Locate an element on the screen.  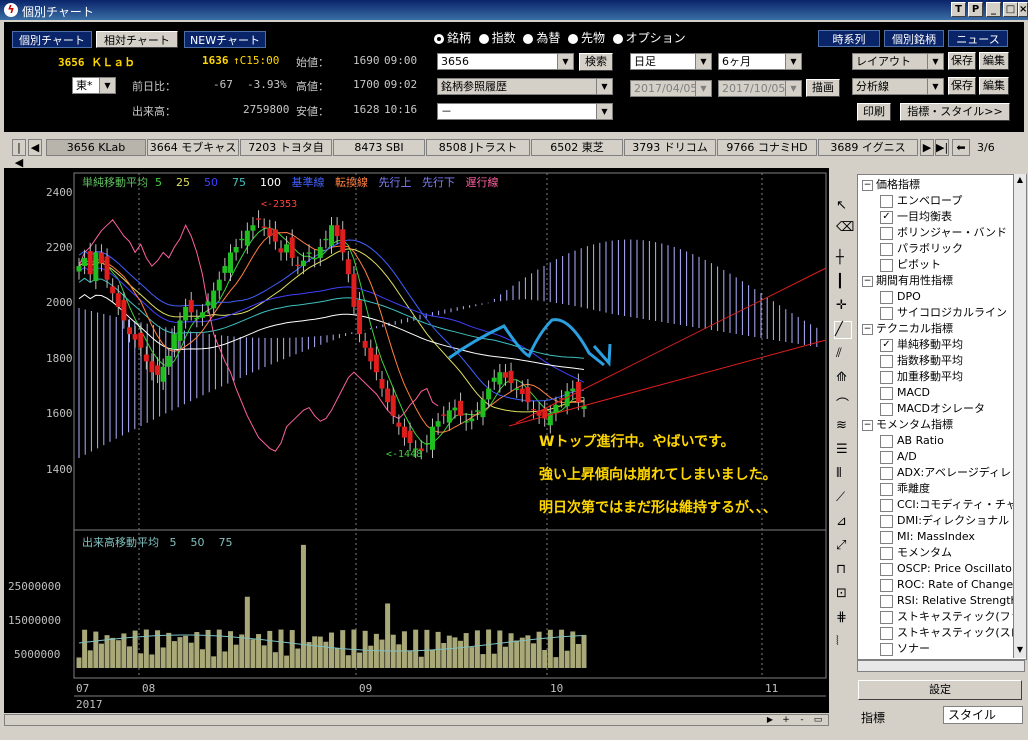
interval-select: 日足 ▼ is located at coordinates (671, 61).